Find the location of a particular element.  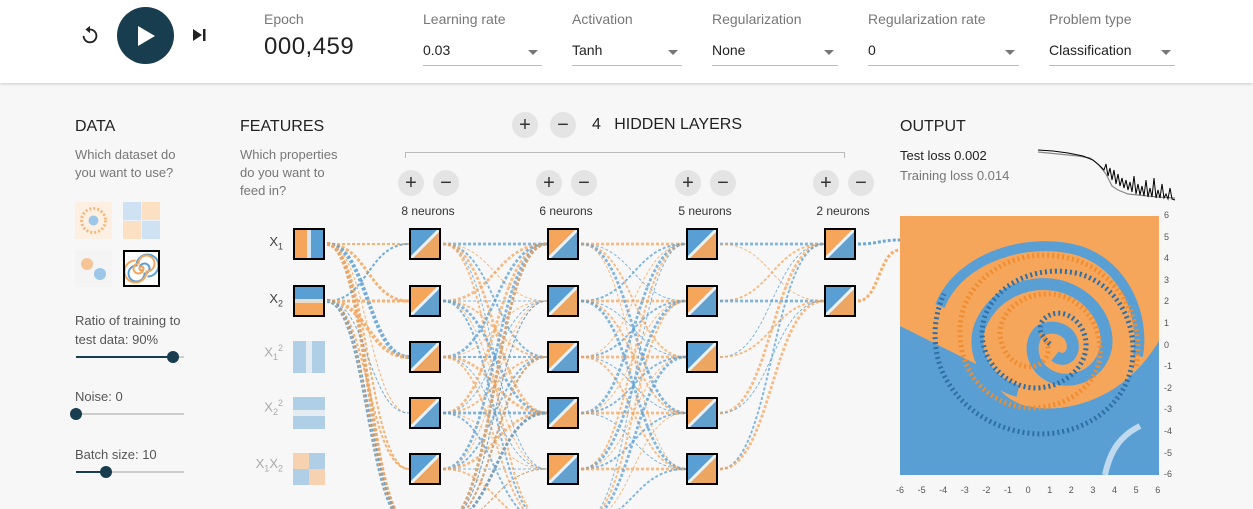

hidden-layers-heading: 4 HIDDEN LAYERS is located at coordinates (667, 125).